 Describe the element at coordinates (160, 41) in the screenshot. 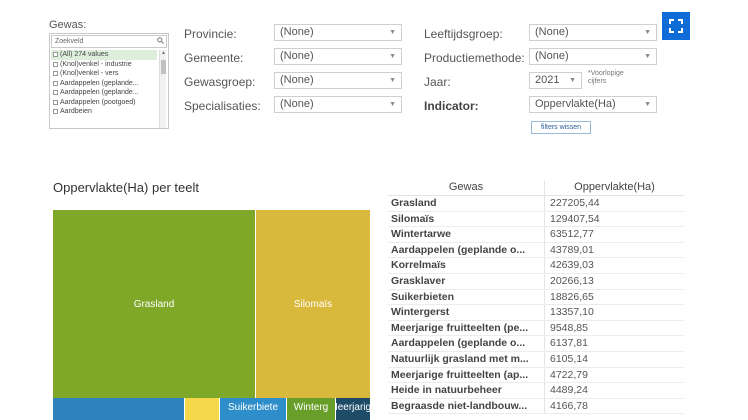

I see `search-icon` at that location.